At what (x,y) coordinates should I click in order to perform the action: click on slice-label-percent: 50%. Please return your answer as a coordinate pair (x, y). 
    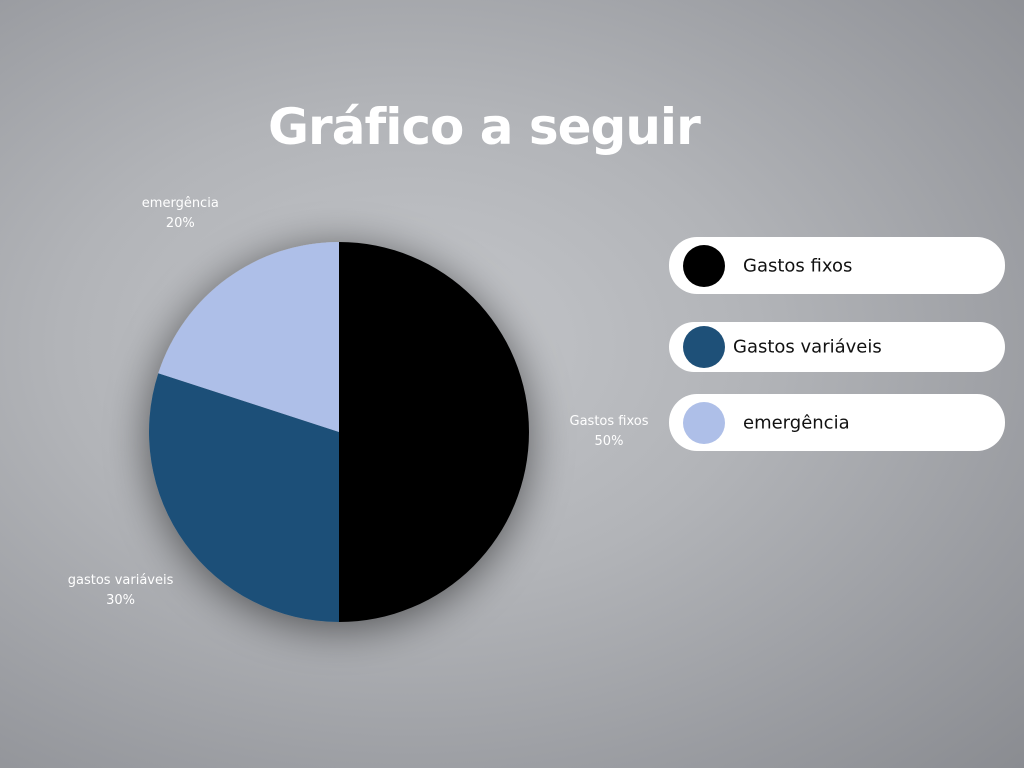
    Looking at the image, I should click on (609, 441).